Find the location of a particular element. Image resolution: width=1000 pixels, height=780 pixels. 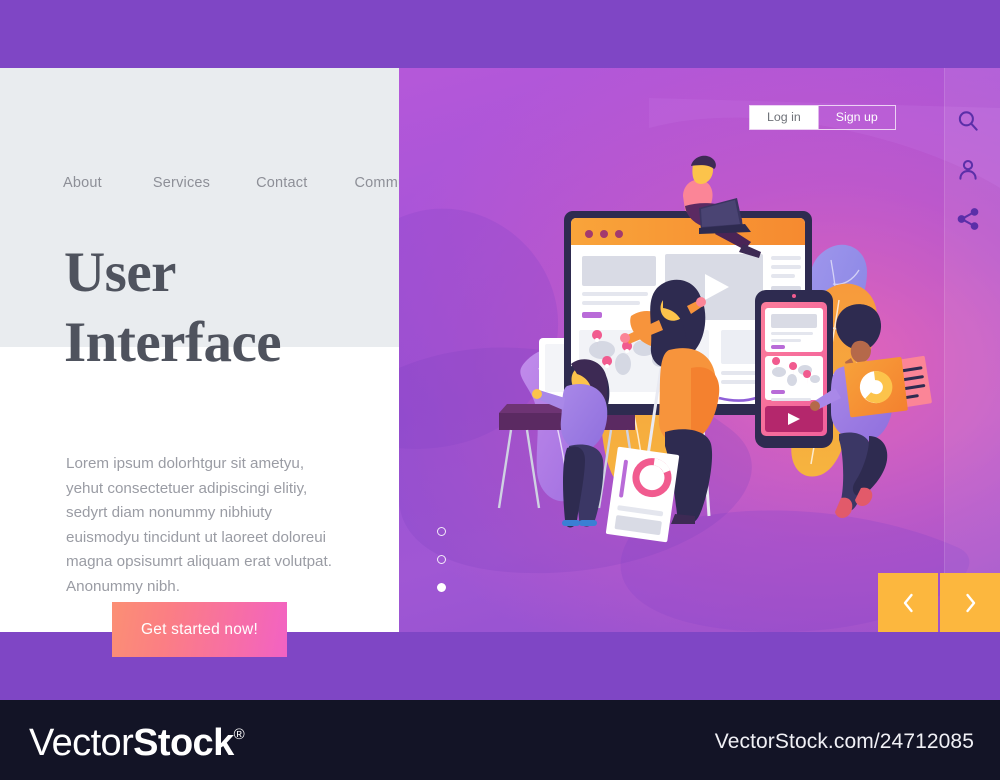

document-card is located at coordinates (642, 494).